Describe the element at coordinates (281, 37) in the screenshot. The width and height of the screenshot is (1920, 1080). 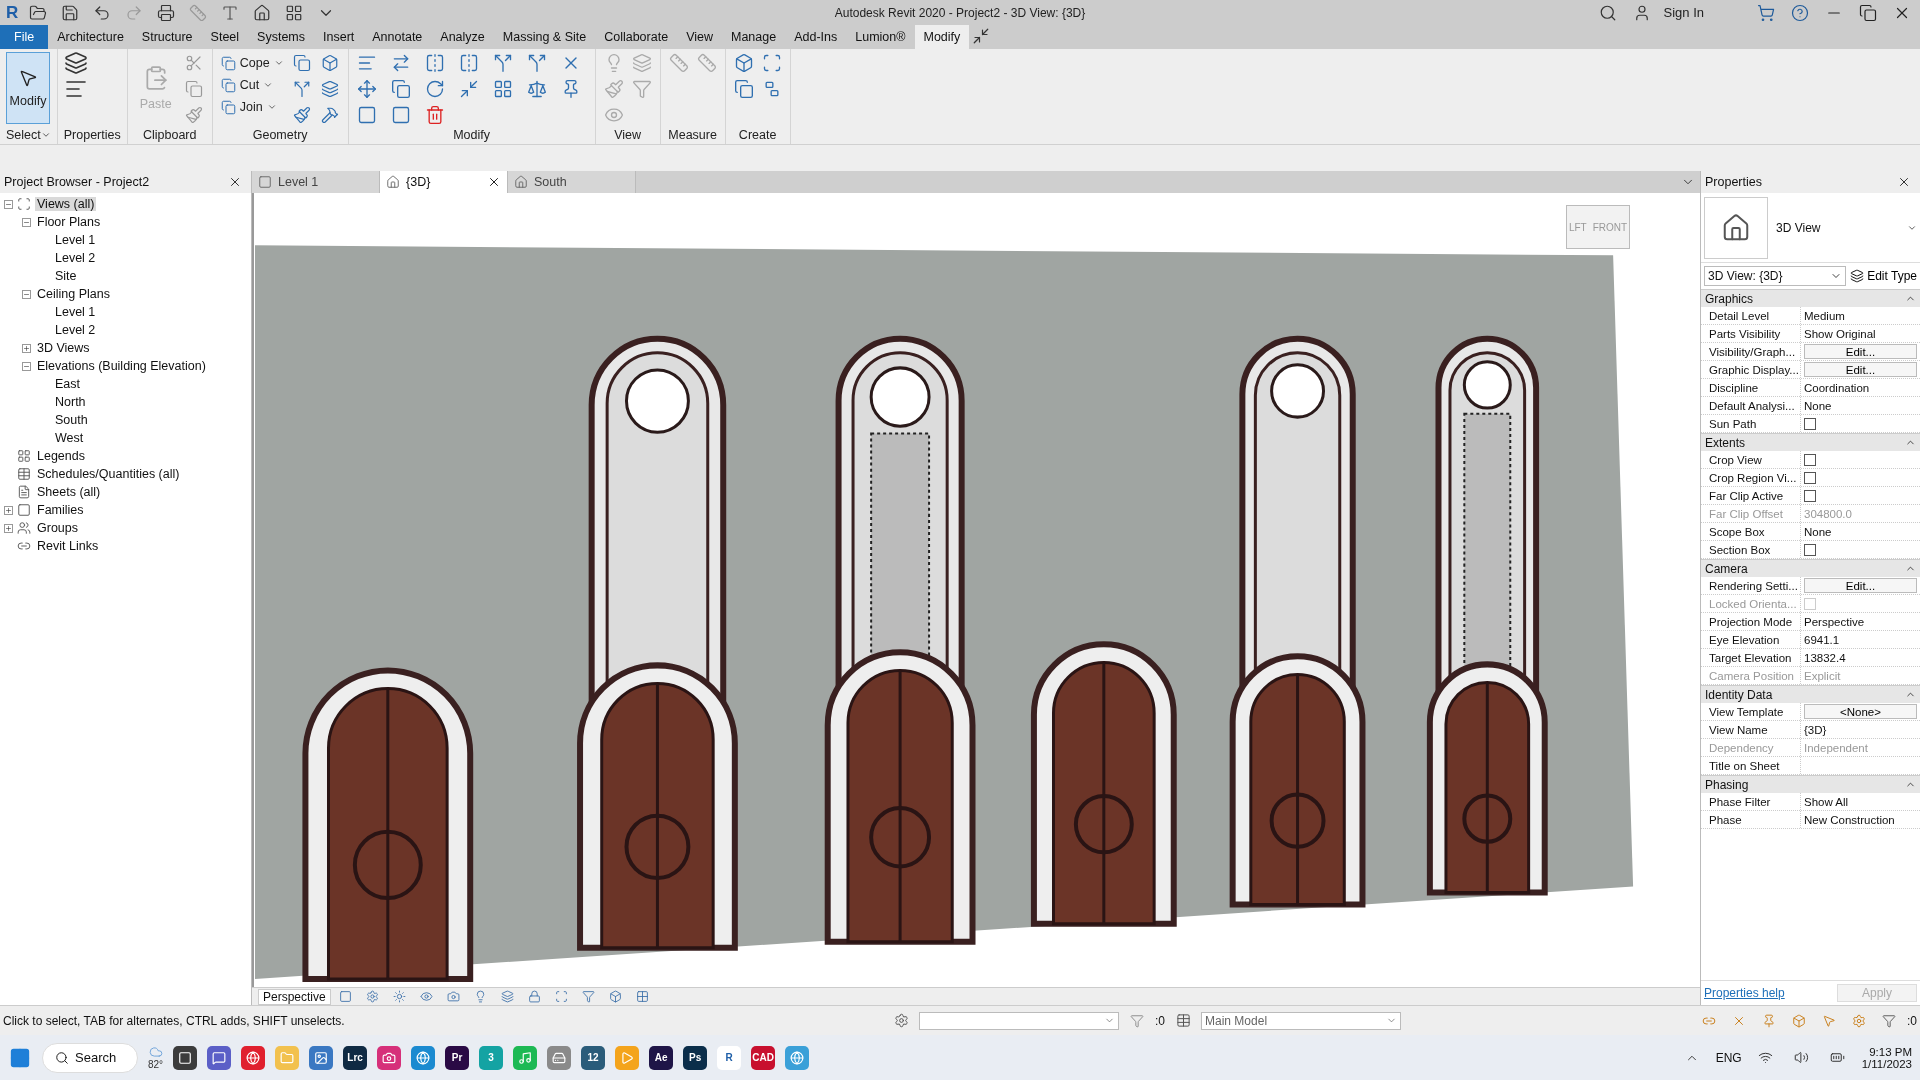
I see `ribbon-tab: Systems` at that location.